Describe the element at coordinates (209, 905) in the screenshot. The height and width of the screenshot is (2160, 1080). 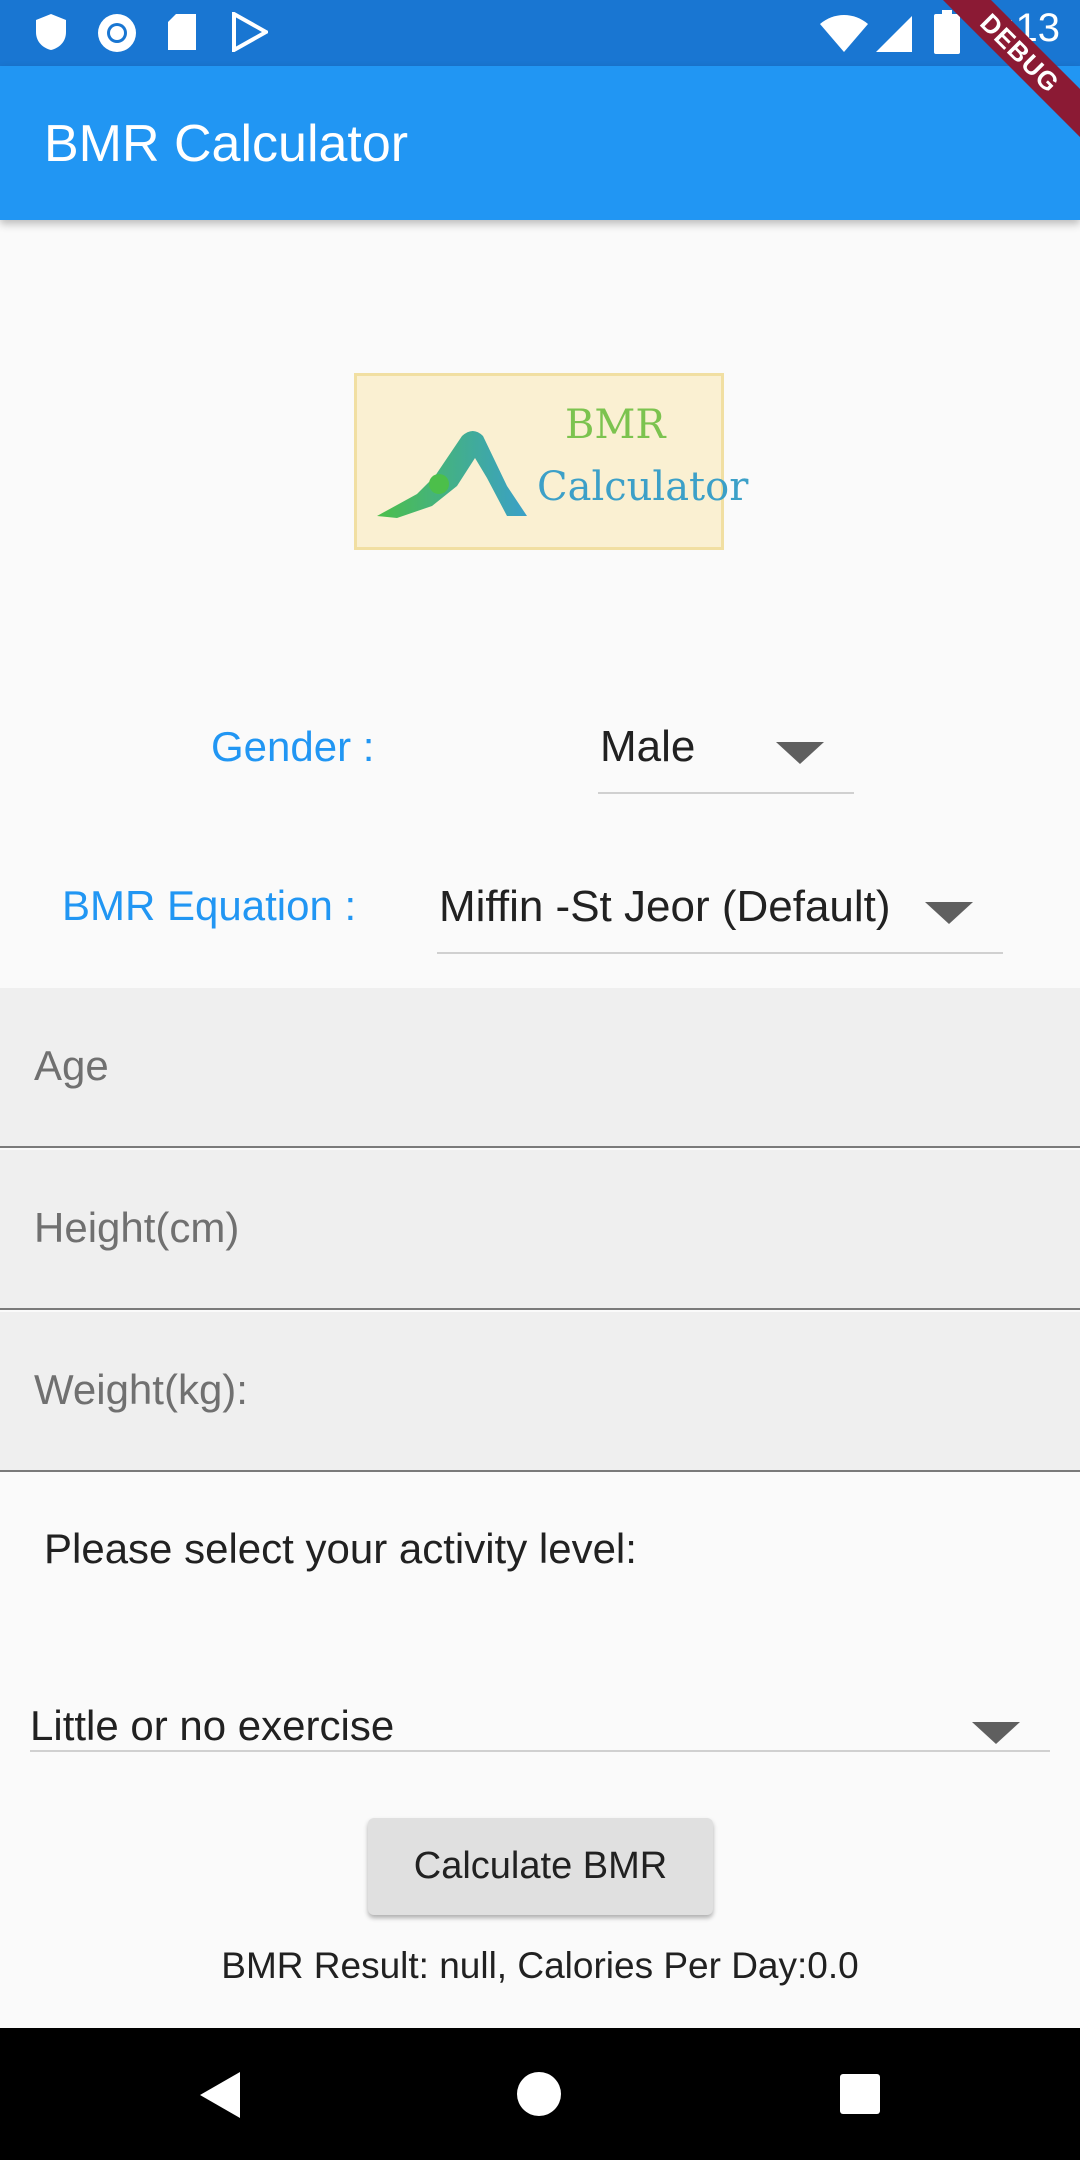
I see `equation-label: BMR Equation :` at that location.